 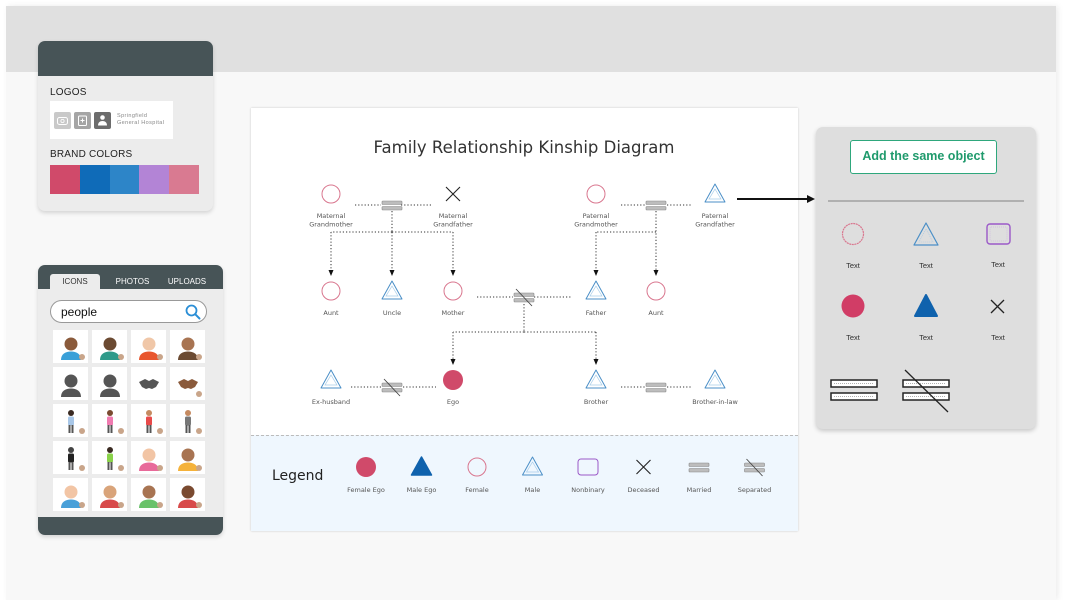 What do you see at coordinates (128, 311) in the screenshot?
I see `icon-search-input: people` at bounding box center [128, 311].